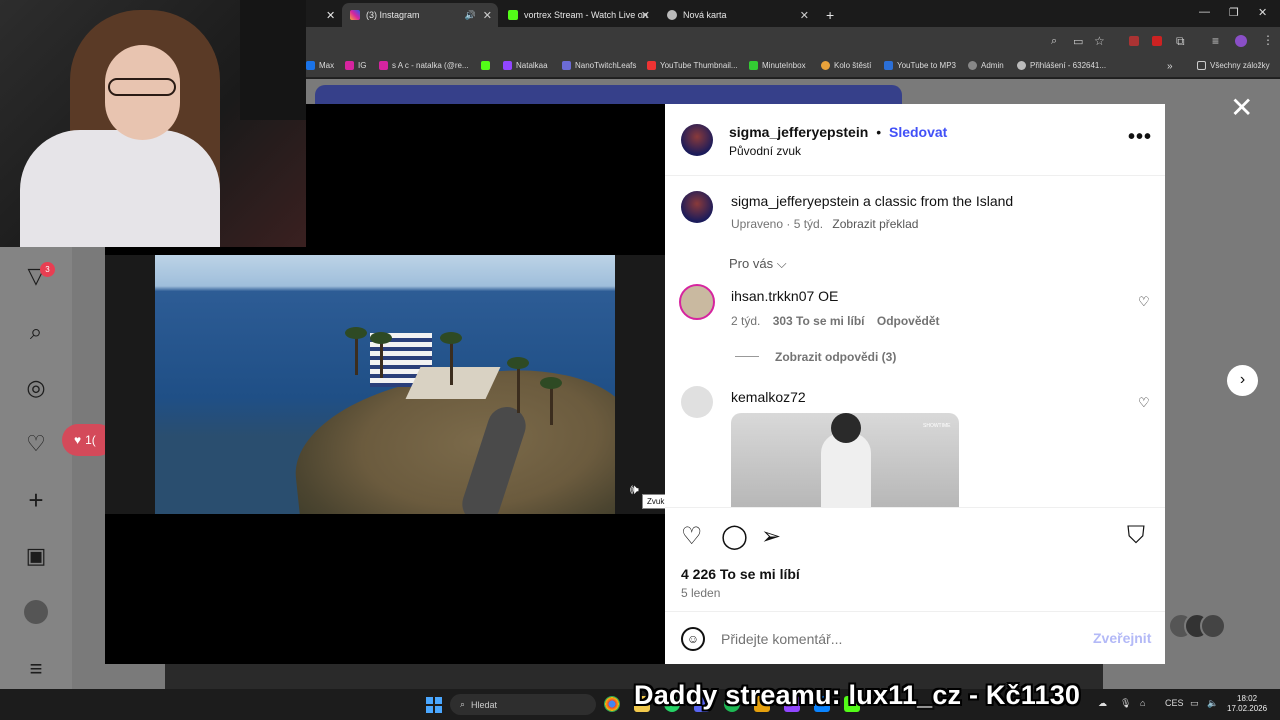  I want to click on bookmark: Kolo štěstí, so click(846, 65).